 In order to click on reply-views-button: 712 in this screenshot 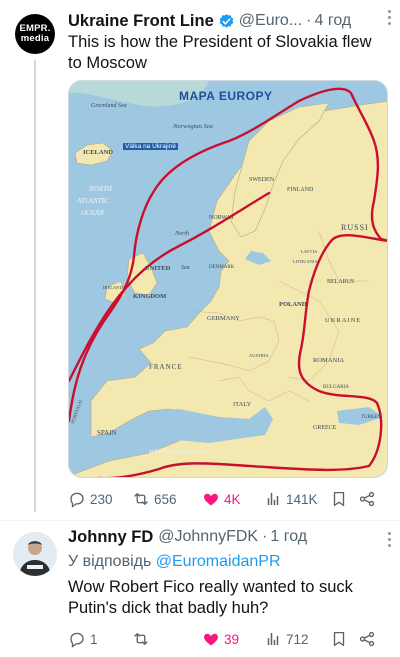, I will do `click(286, 639)`.